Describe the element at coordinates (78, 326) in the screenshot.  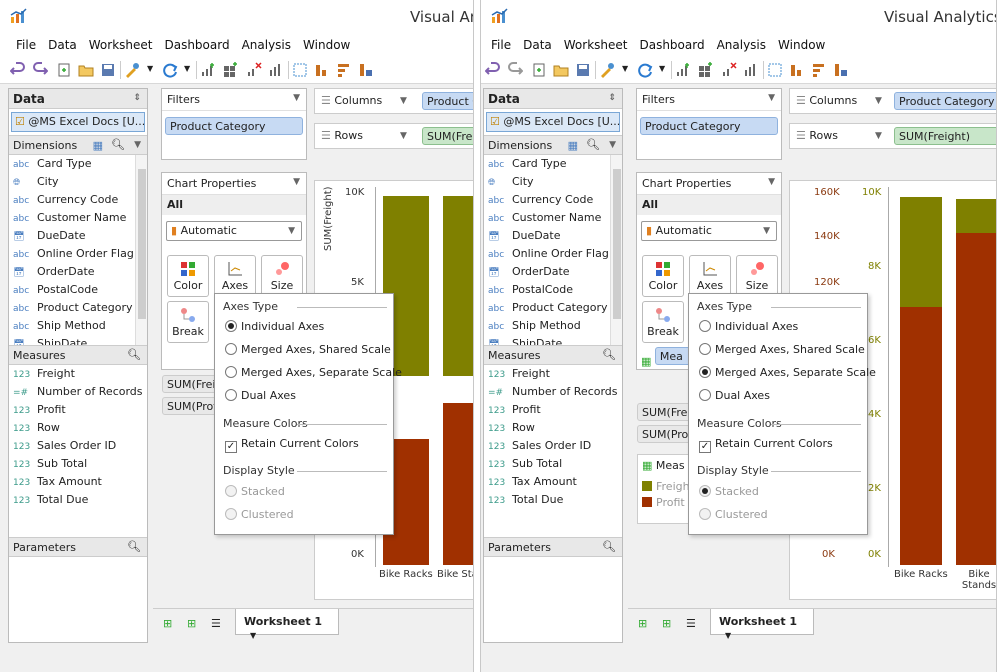
I see `list-item: abc Ship Method` at that location.